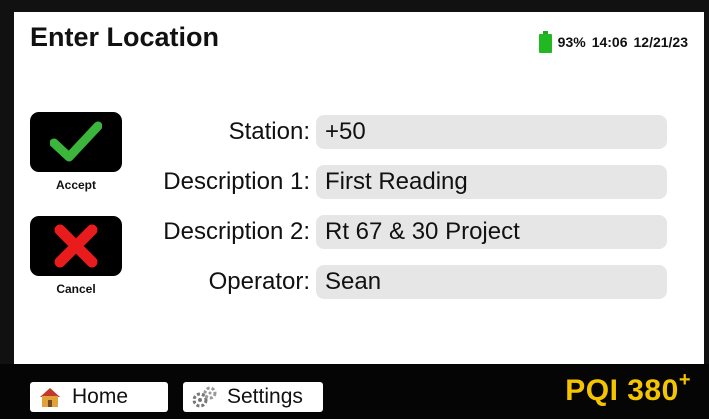  What do you see at coordinates (491, 282) in the screenshot?
I see `operator-input: Sean` at bounding box center [491, 282].